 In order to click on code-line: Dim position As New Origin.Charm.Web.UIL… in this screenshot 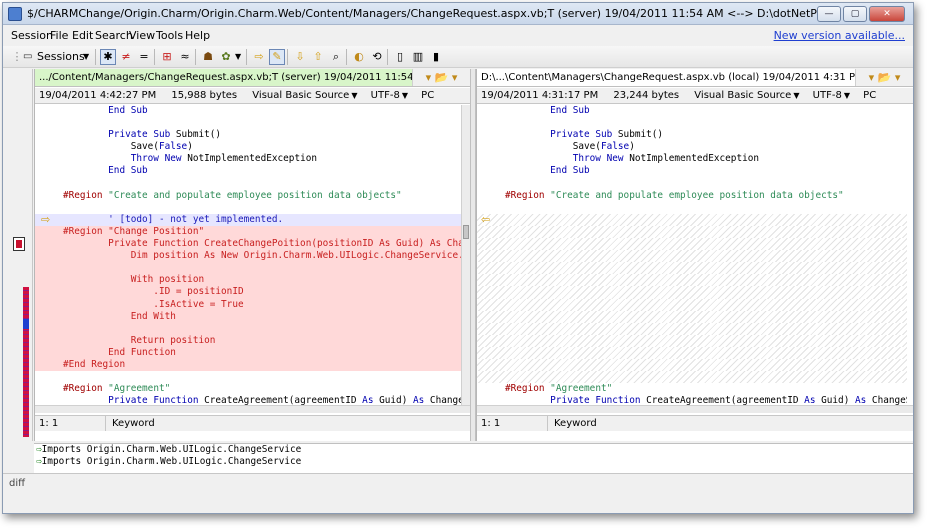, I will do `click(249, 256)`.